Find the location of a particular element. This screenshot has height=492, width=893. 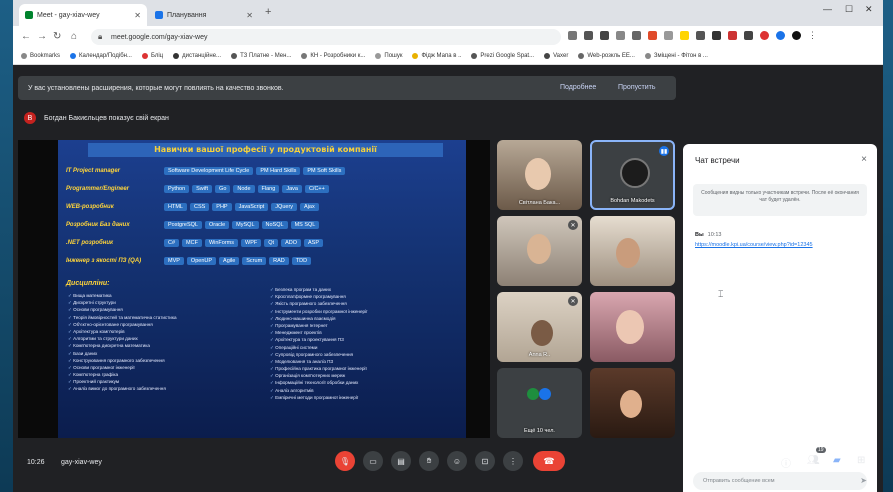

activities-icon: ⊞ is located at coordinates (861, 460).